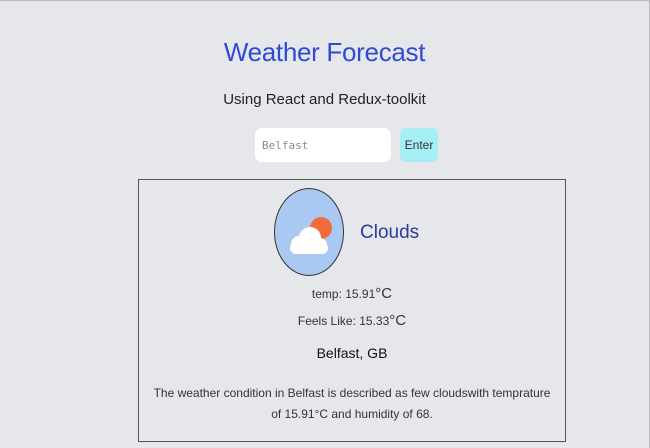  What do you see at coordinates (352, 353) in the screenshot?
I see `city-location: Belfast, GB` at bounding box center [352, 353].